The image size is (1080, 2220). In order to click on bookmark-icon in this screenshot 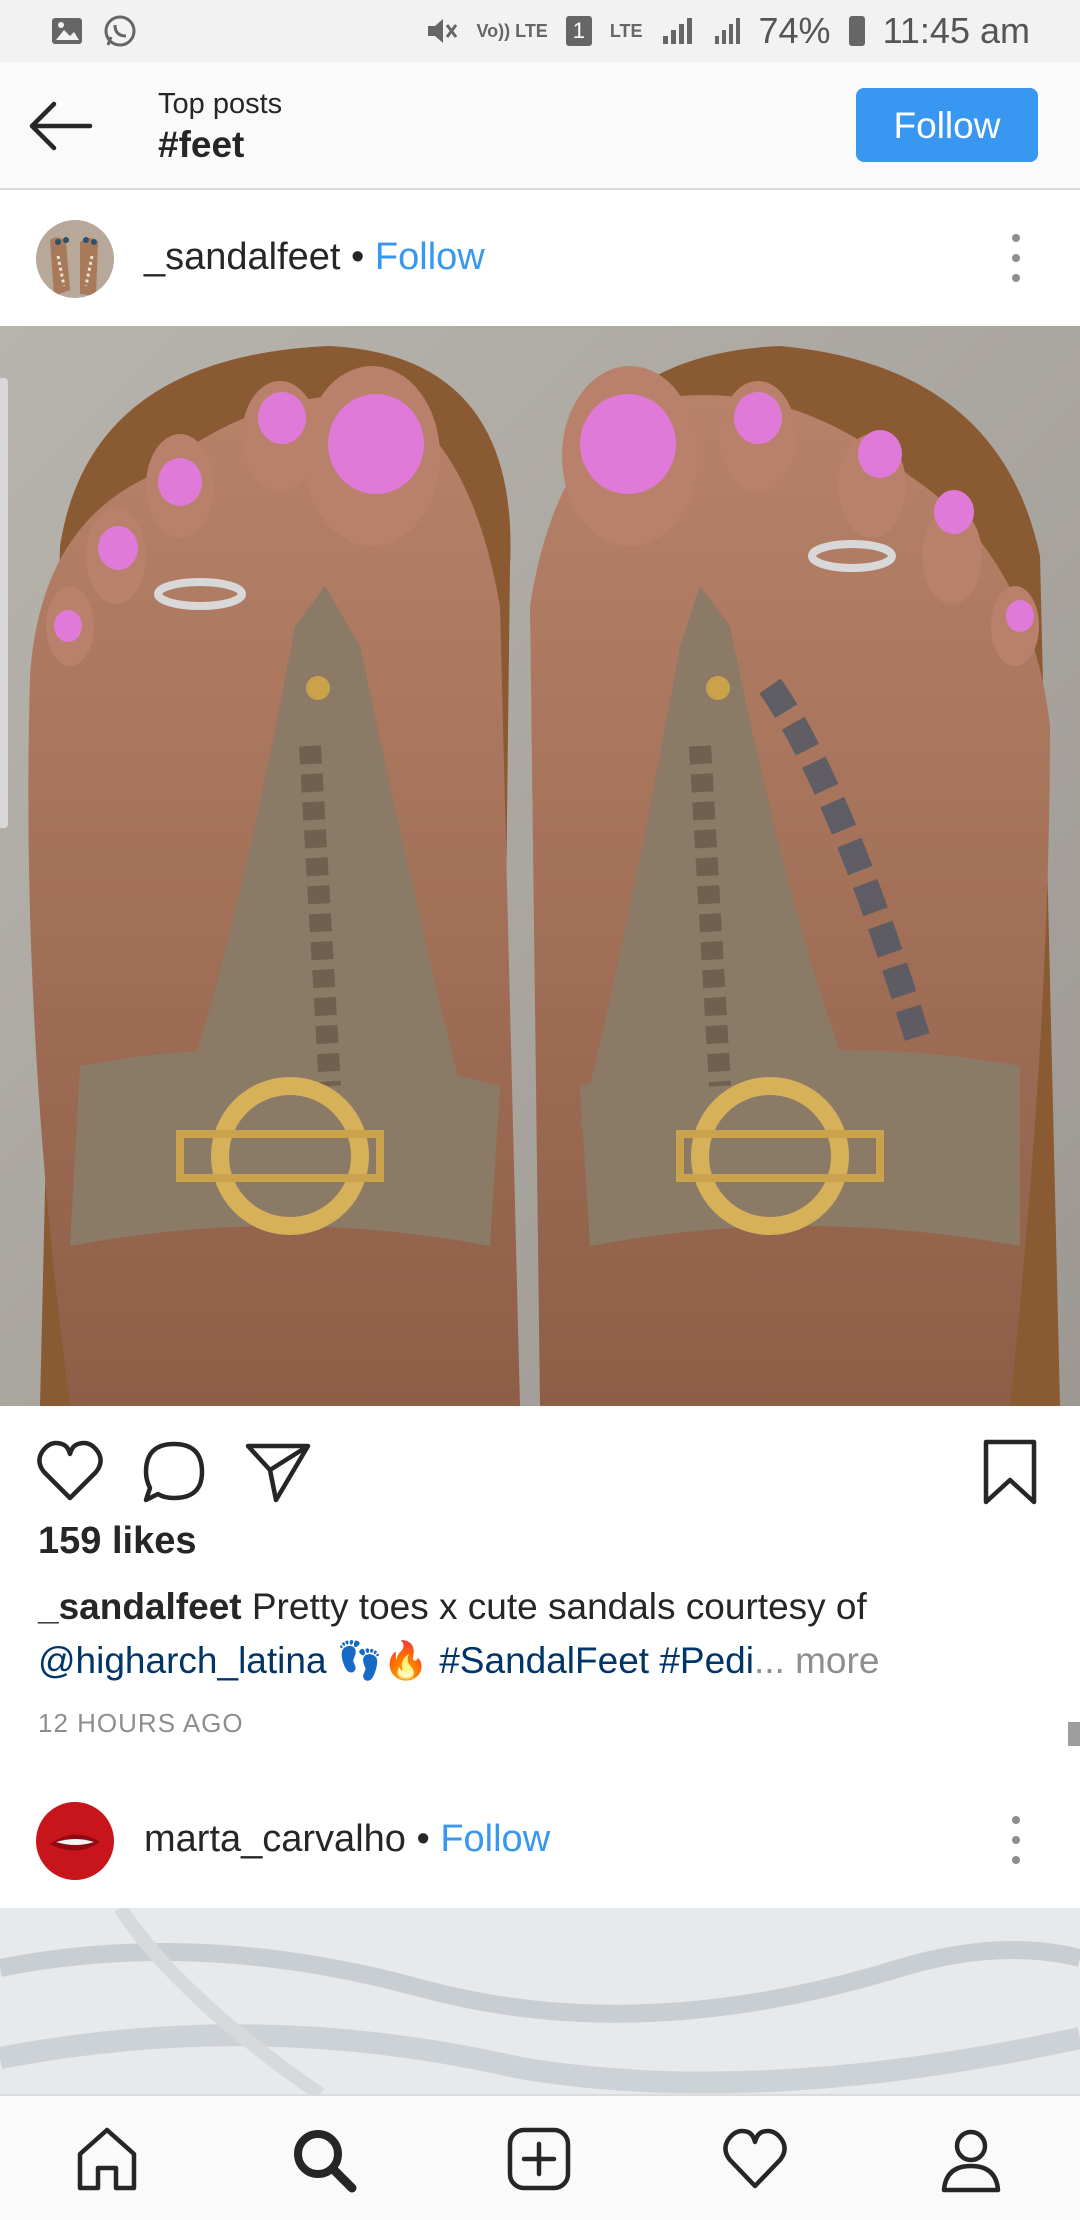, I will do `click(1010, 1472)`.